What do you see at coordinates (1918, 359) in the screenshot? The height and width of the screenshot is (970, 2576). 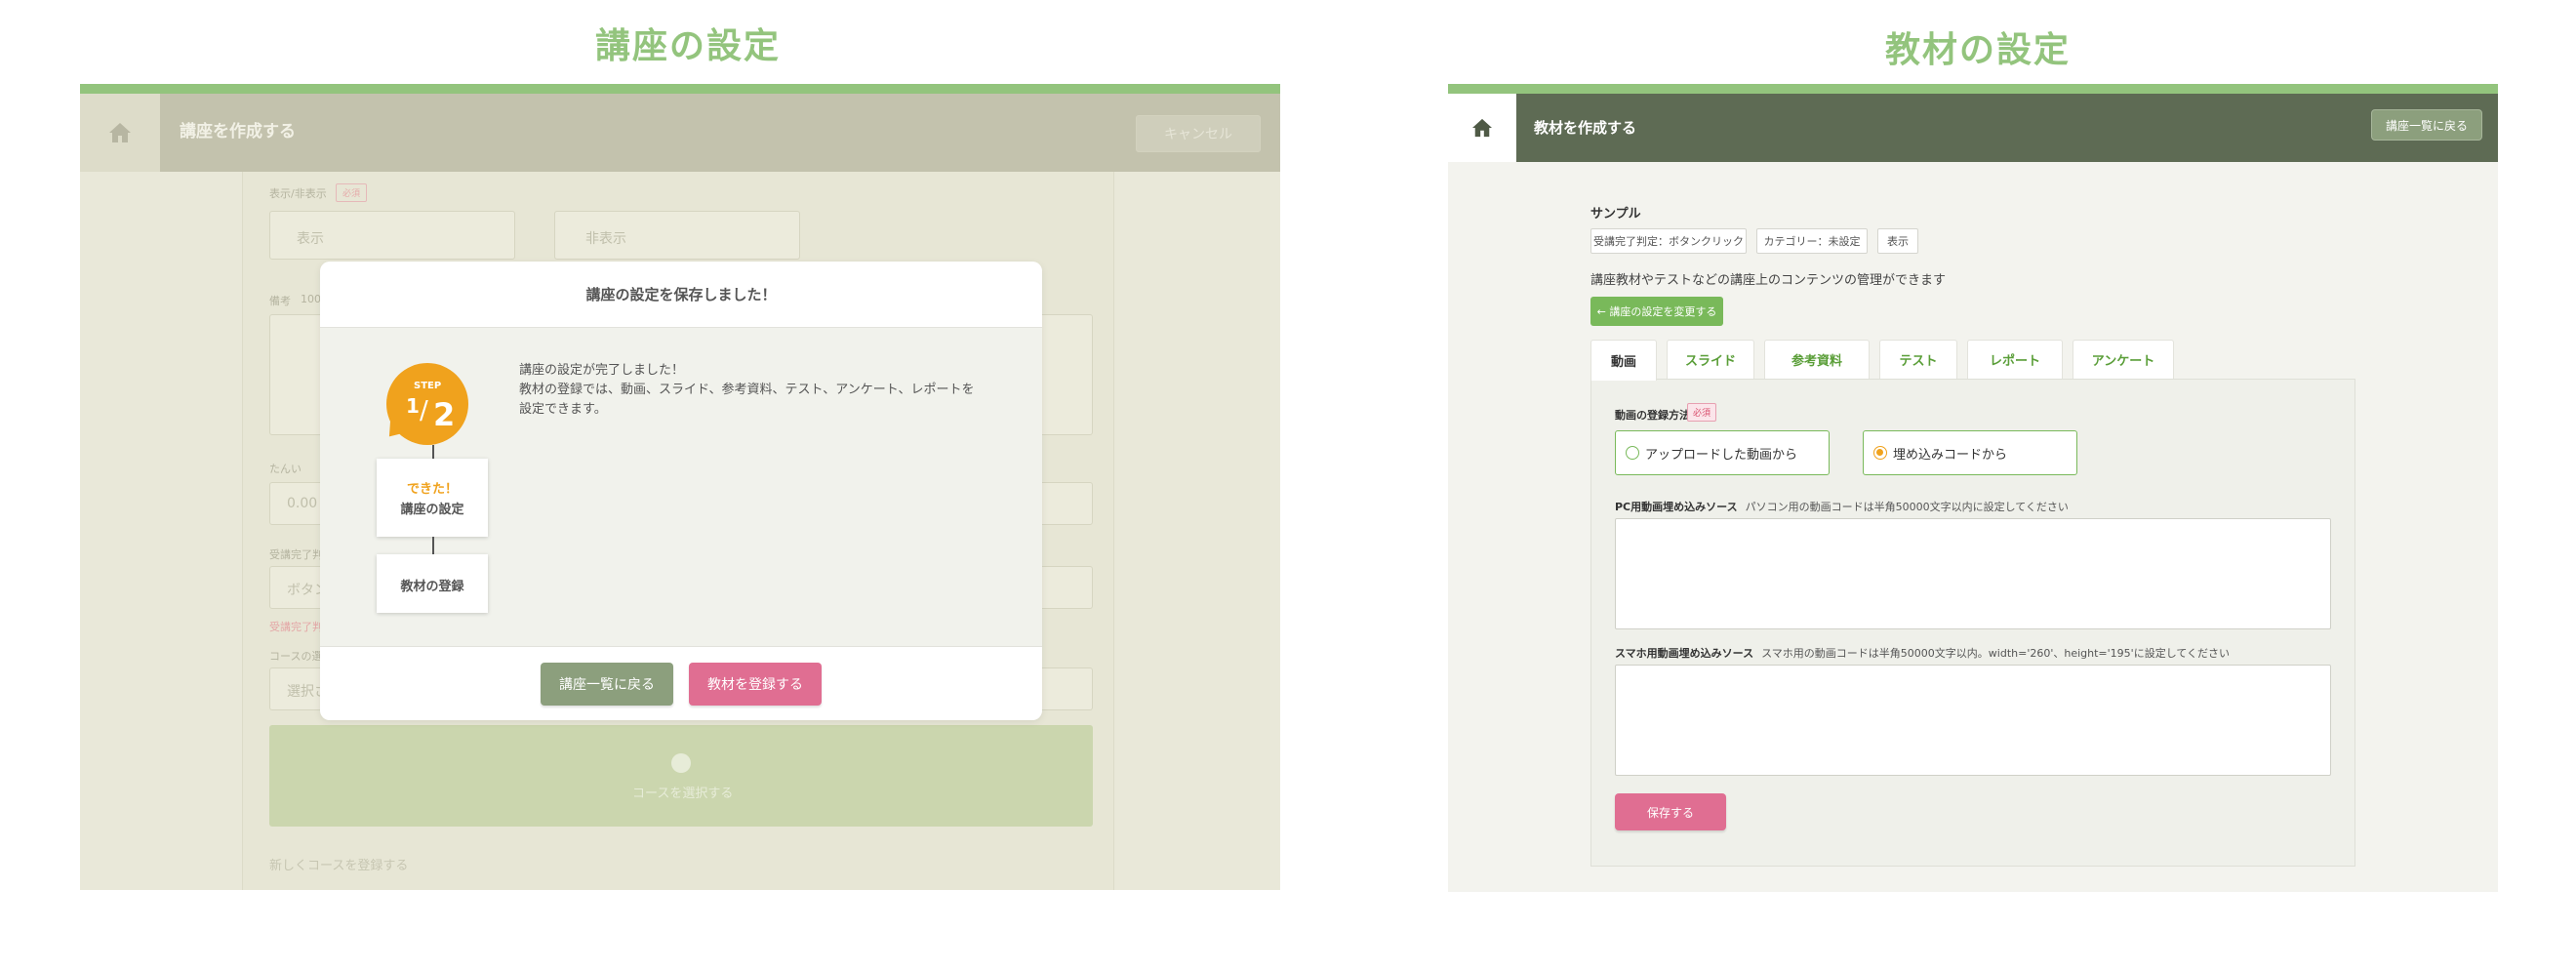 I see `tab-test: テスト` at bounding box center [1918, 359].